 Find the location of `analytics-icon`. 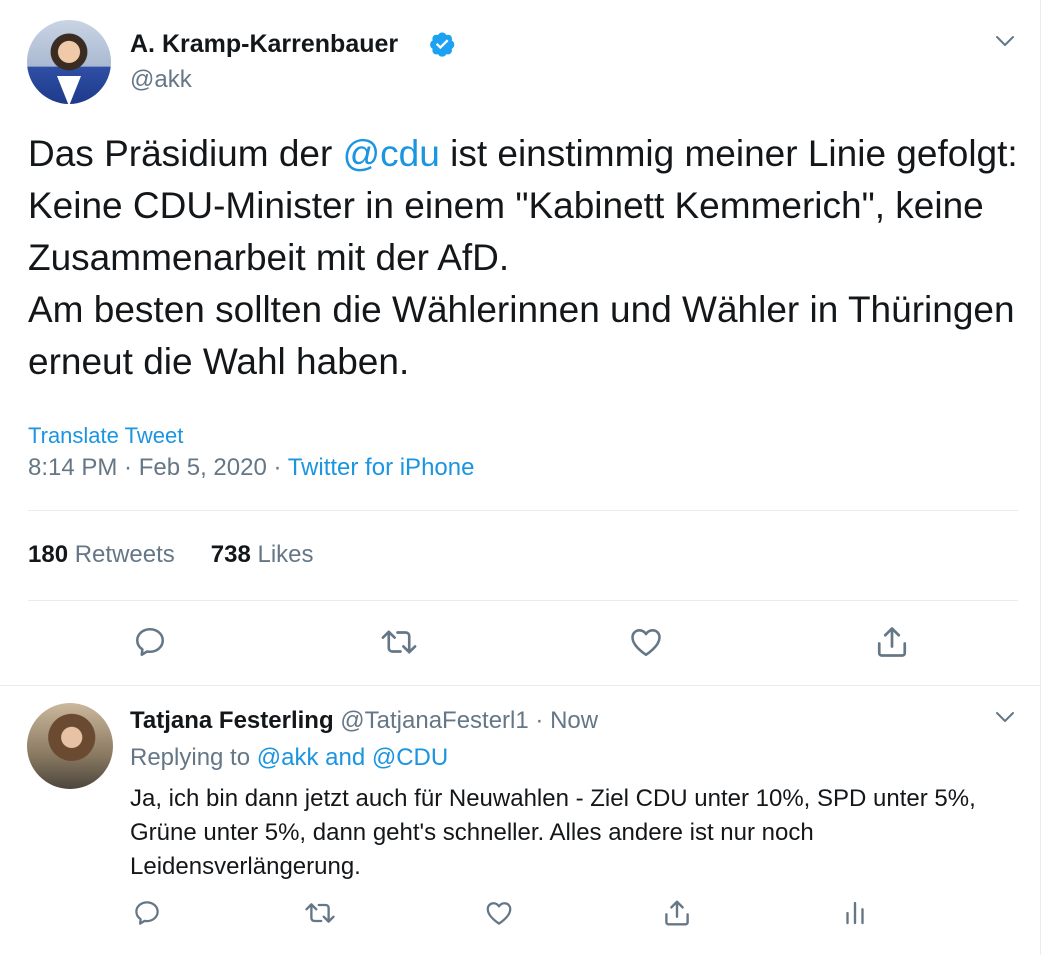

analytics-icon is located at coordinates (855, 913).